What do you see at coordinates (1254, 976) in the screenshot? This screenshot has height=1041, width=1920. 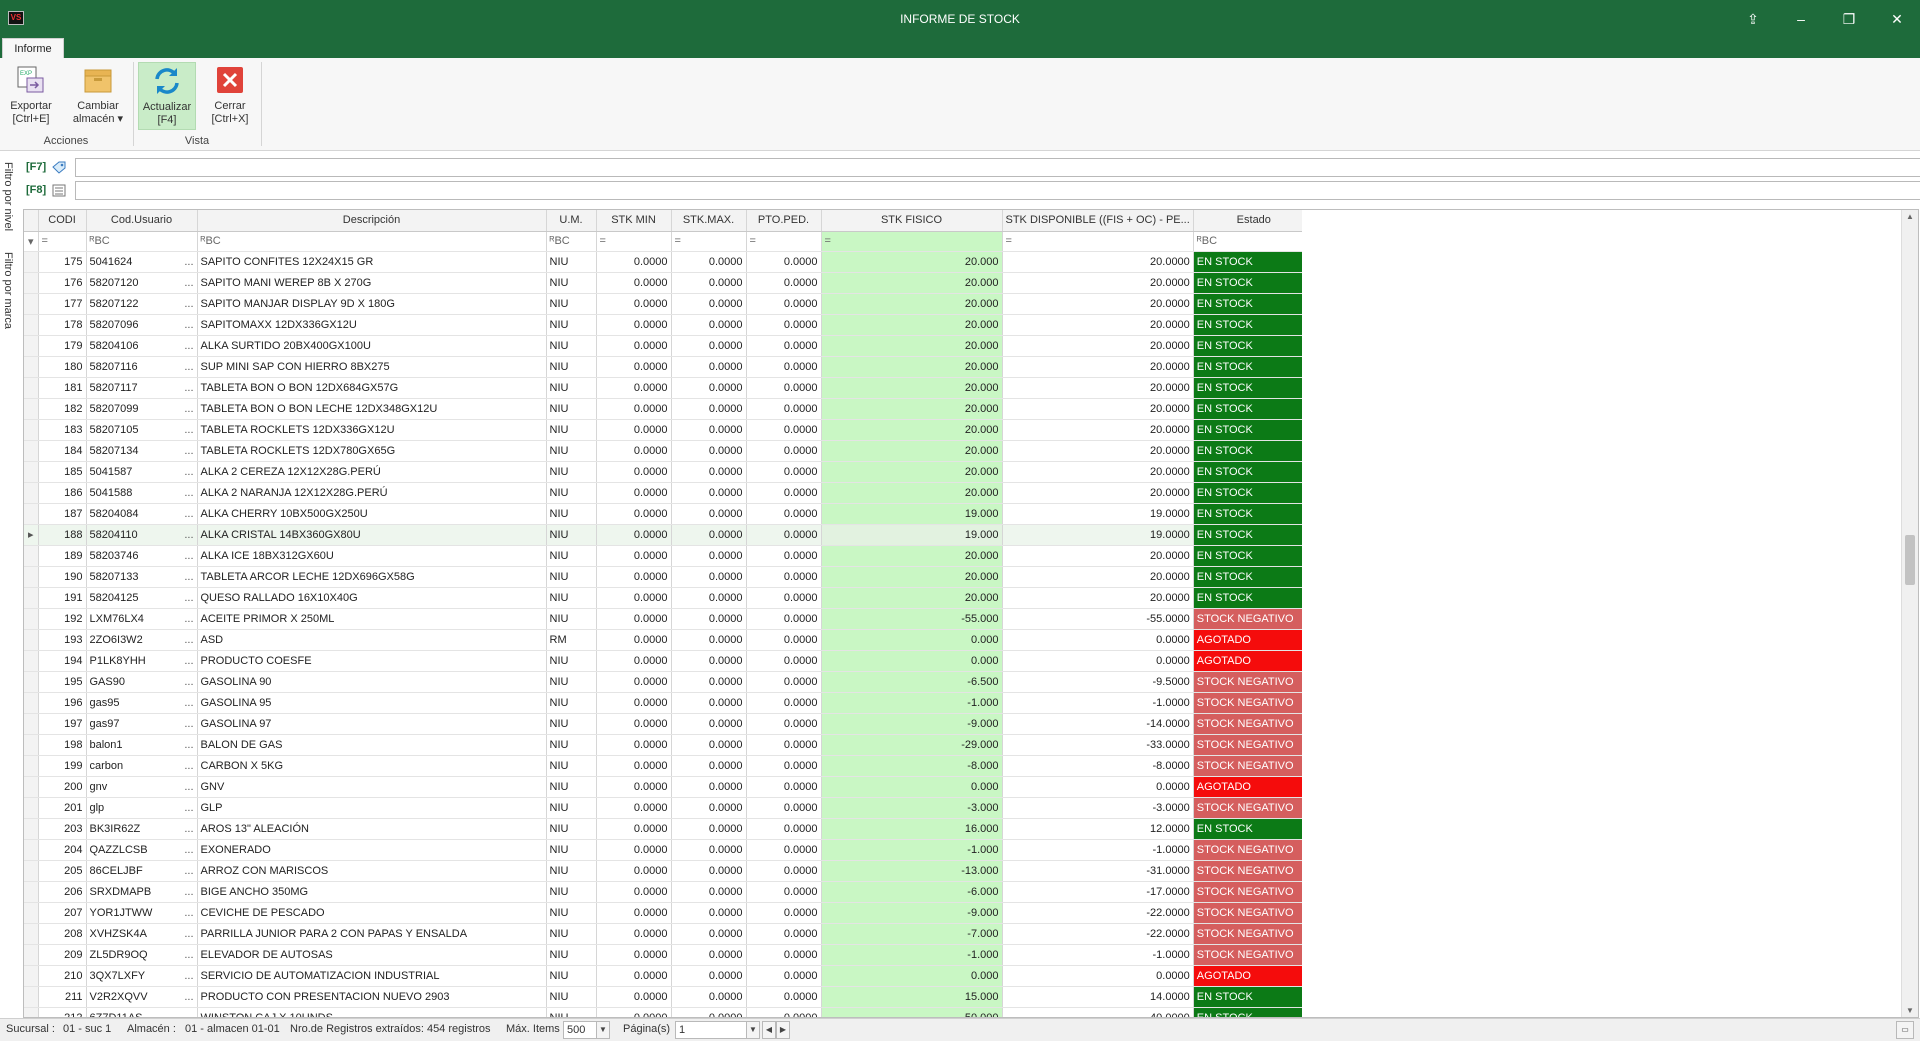 I see `cell-estado: AGOTADO` at bounding box center [1254, 976].